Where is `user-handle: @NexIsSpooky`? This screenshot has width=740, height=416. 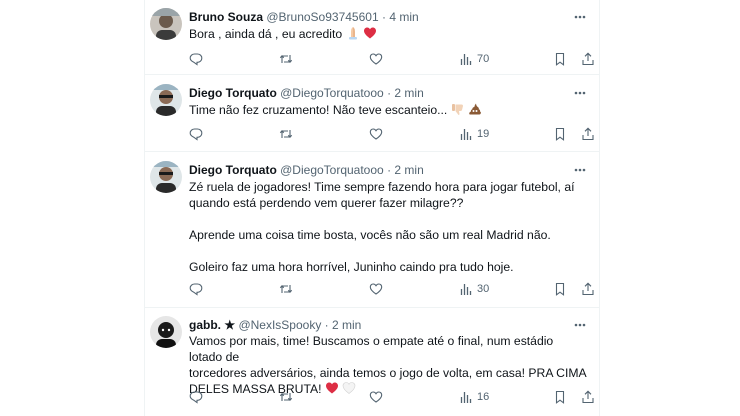 user-handle: @NexIsSpooky is located at coordinates (279, 325).